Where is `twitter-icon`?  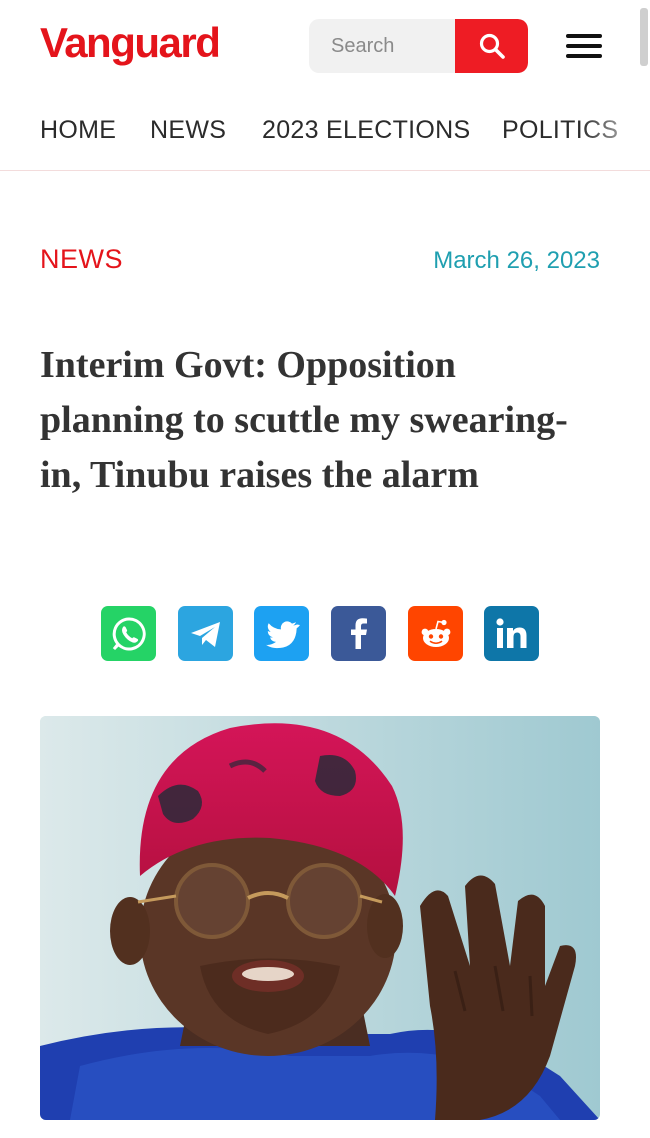 twitter-icon is located at coordinates (282, 634).